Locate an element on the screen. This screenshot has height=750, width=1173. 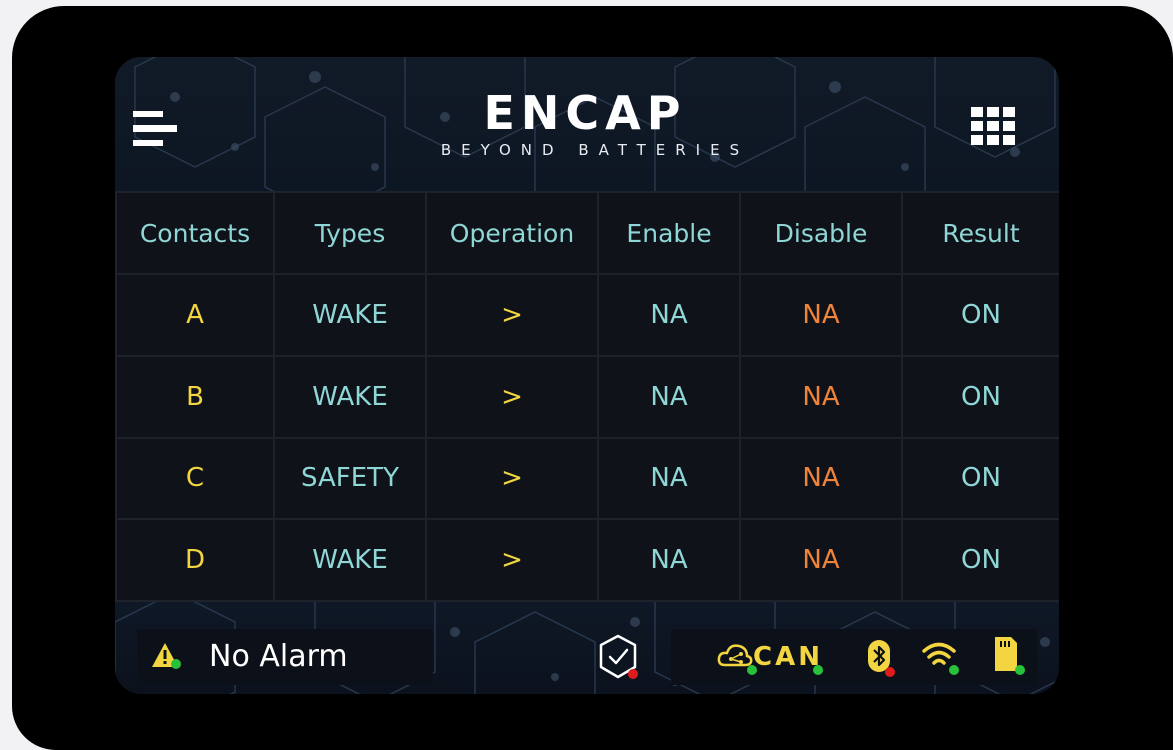
apps-button is located at coordinates (995, 126).